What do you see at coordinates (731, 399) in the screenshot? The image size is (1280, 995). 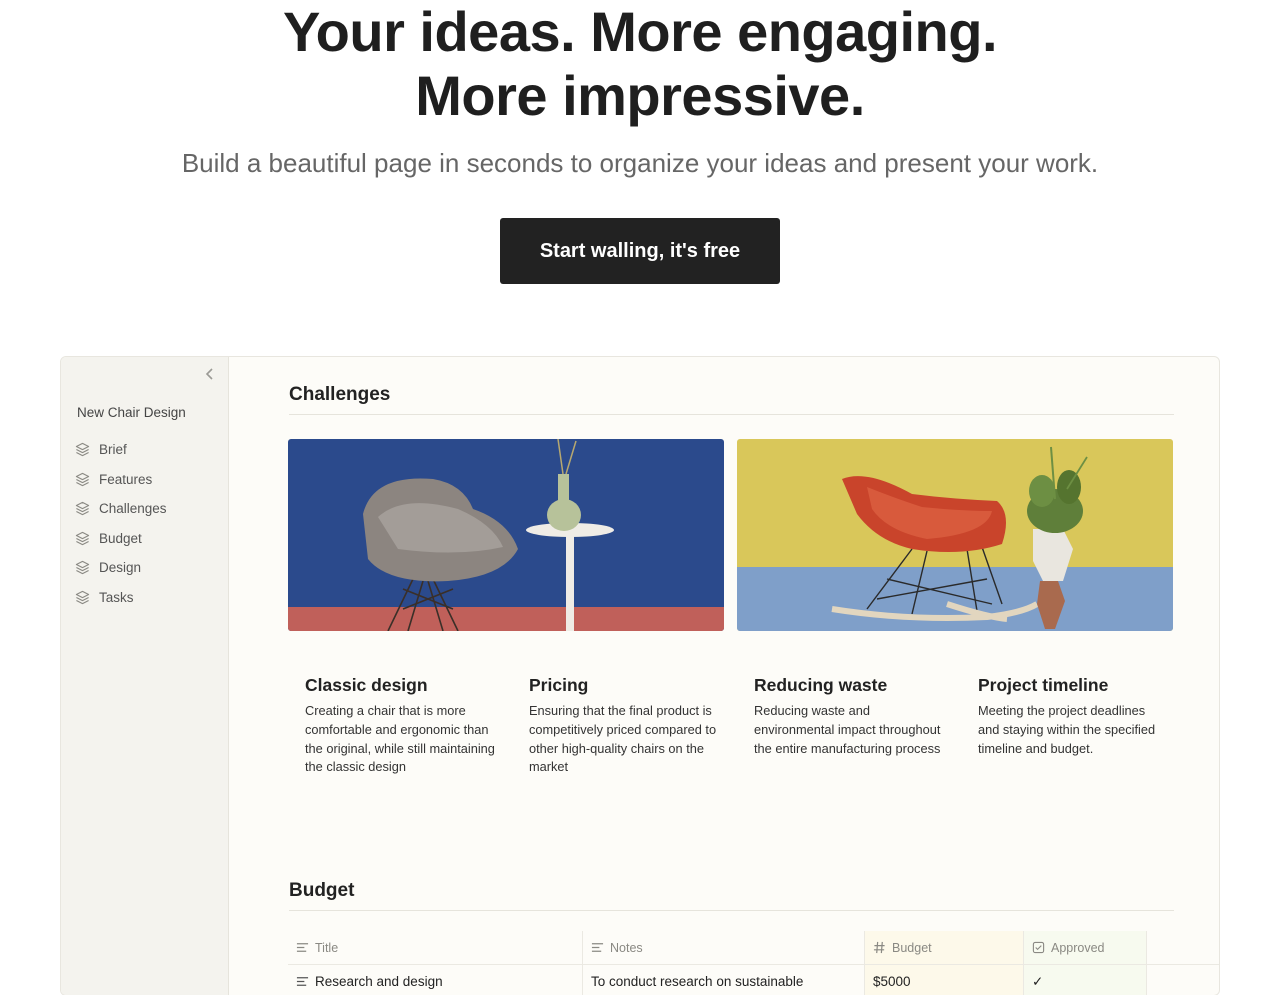 I see `challenges-heading: Challenges` at bounding box center [731, 399].